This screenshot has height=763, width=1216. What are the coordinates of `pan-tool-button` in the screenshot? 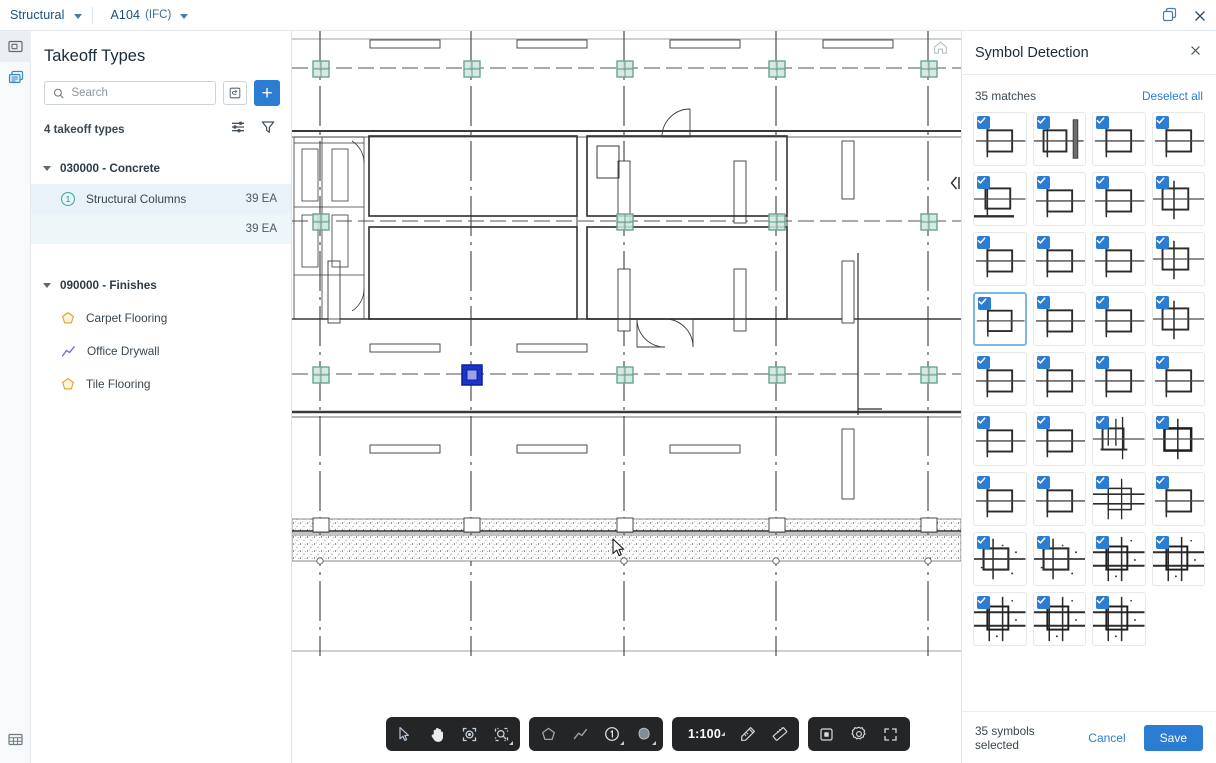 It's located at (437, 734).